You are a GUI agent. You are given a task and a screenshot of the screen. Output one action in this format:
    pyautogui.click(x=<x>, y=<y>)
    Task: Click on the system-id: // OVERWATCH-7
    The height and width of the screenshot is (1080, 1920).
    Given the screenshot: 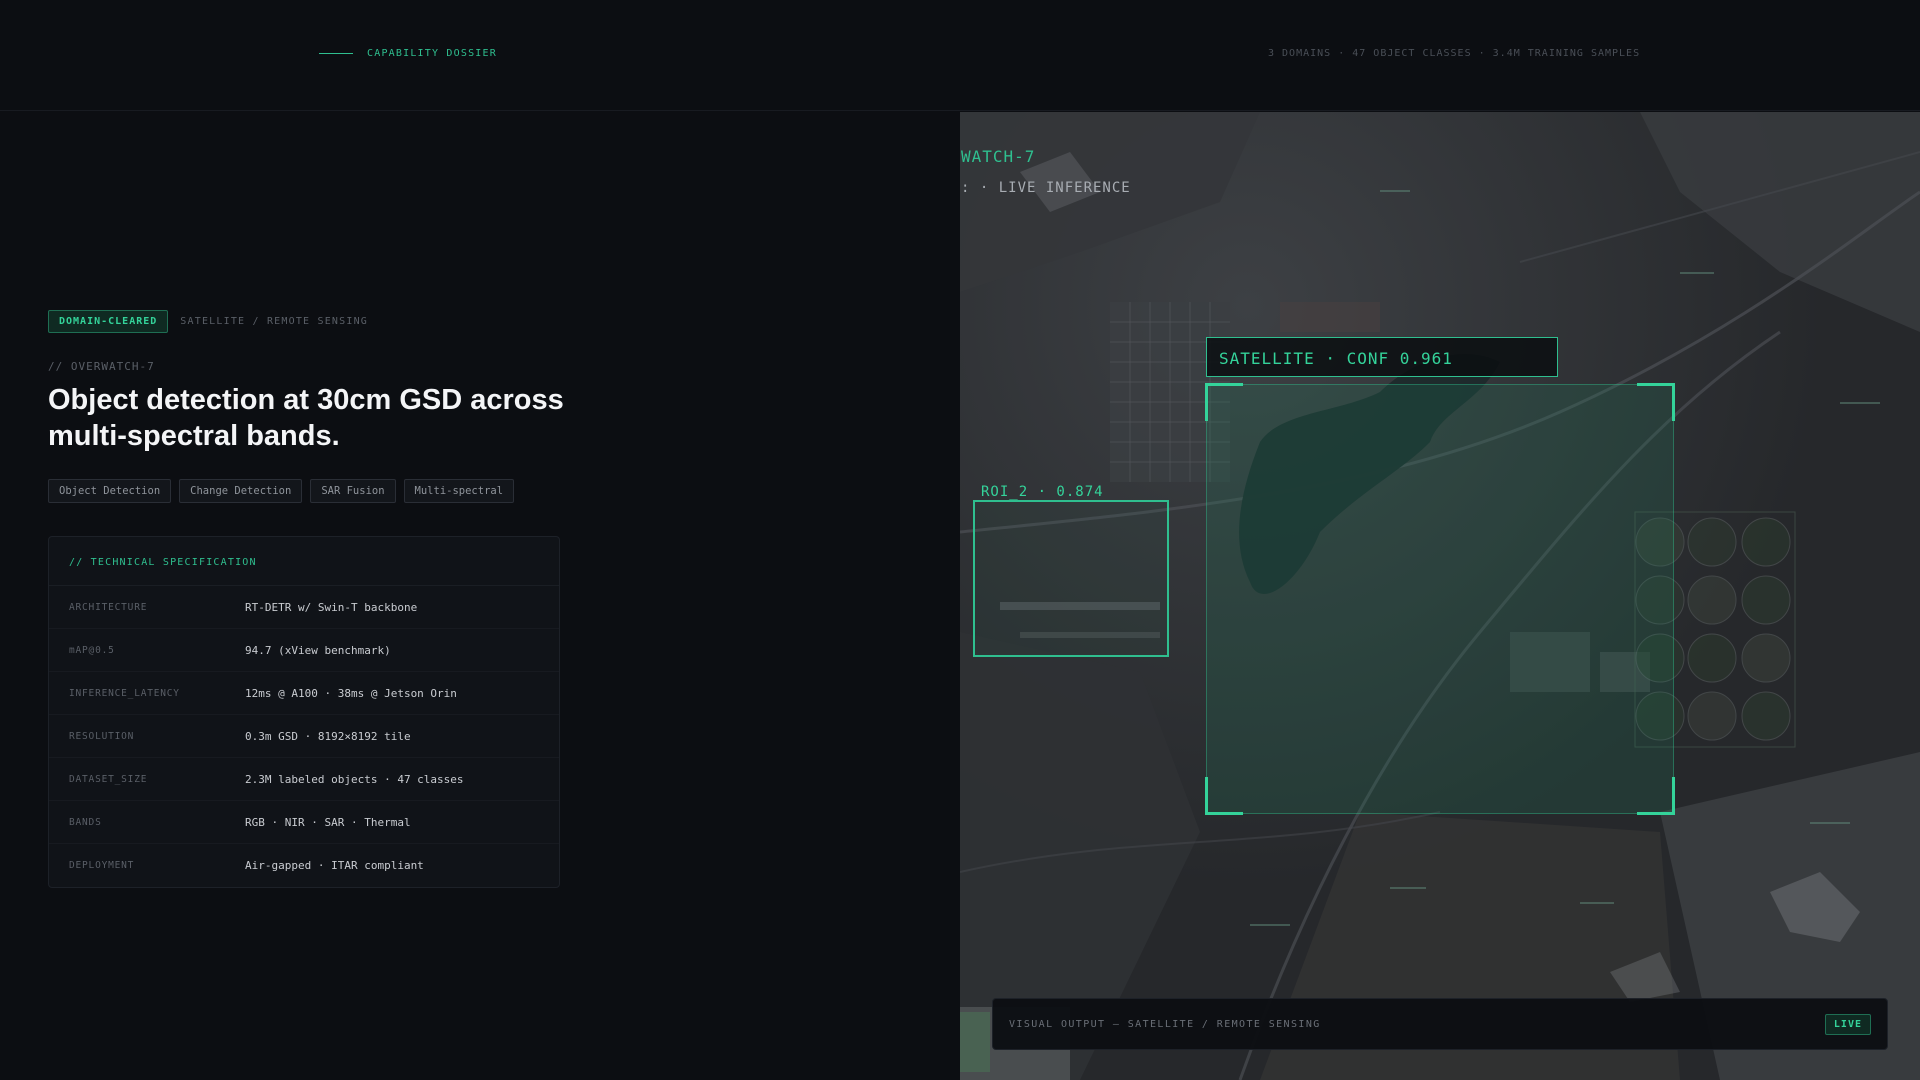 What is the action you would take?
    pyautogui.click(x=101, y=366)
    